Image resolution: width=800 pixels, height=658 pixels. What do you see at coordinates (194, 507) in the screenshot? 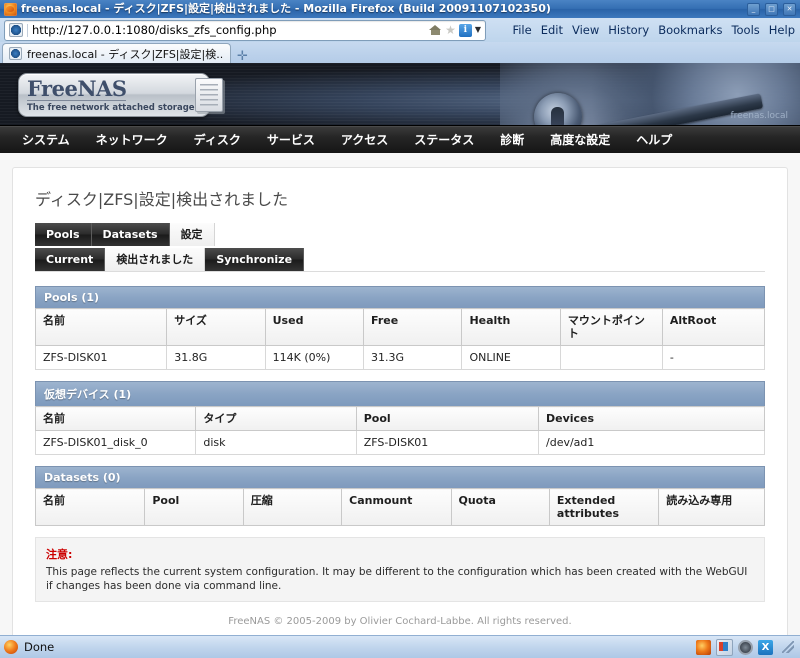
I see `col-dataset-pool: Pool` at bounding box center [194, 507].